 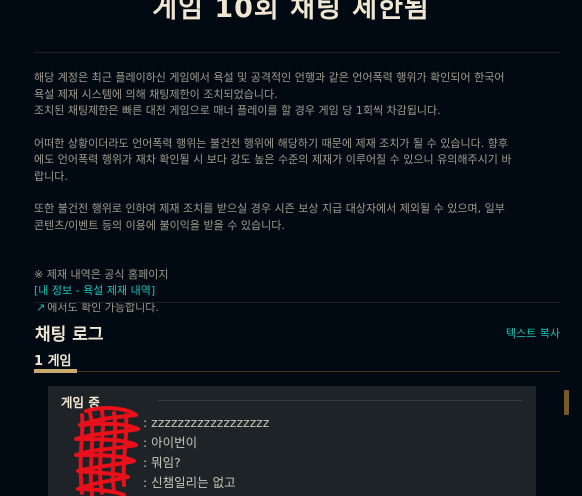 What do you see at coordinates (206, 422) in the screenshot?
I see `chat-message-text: : zzzzzzzzzzzzzzzzzz` at bounding box center [206, 422].